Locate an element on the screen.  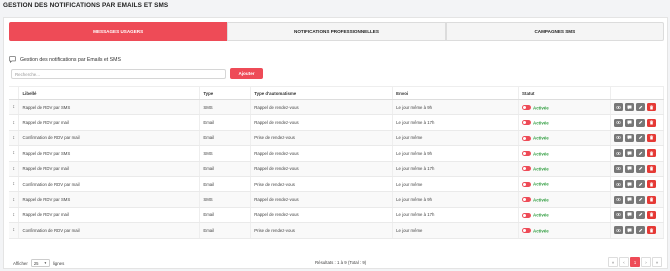
col-libelle: Libellé is located at coordinates (109, 93).